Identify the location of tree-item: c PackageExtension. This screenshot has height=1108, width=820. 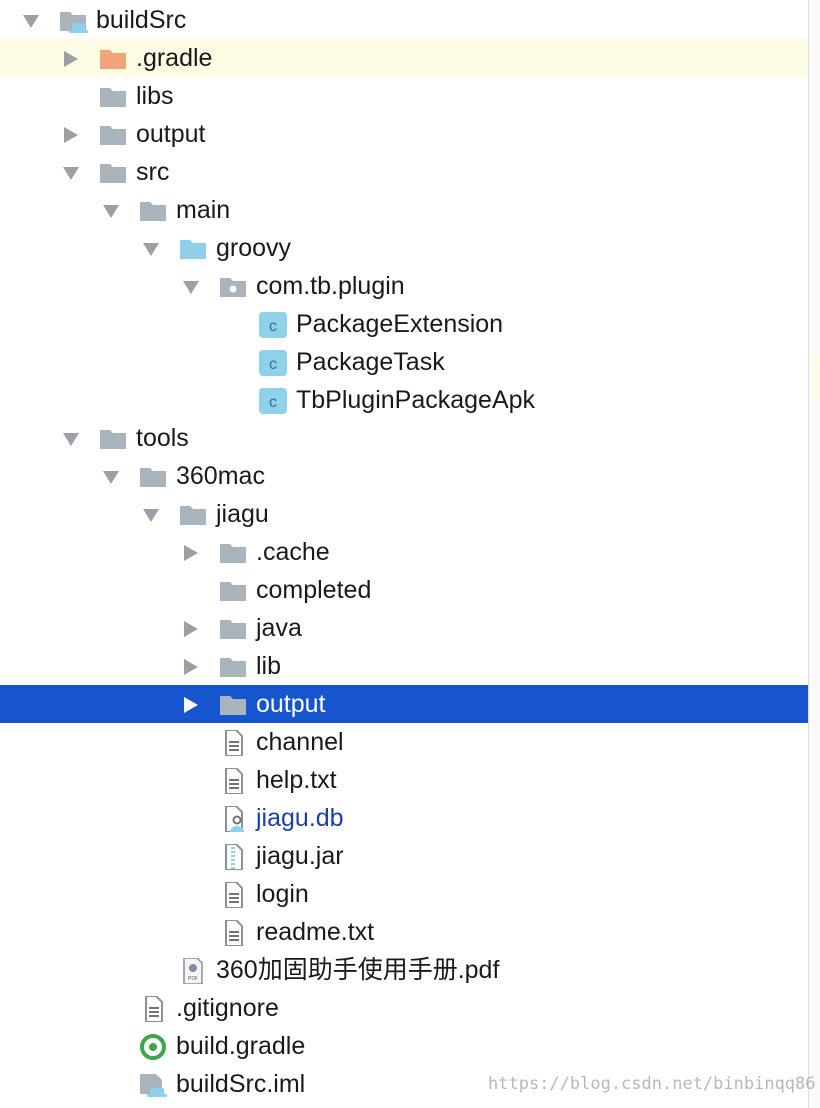
(404, 324).